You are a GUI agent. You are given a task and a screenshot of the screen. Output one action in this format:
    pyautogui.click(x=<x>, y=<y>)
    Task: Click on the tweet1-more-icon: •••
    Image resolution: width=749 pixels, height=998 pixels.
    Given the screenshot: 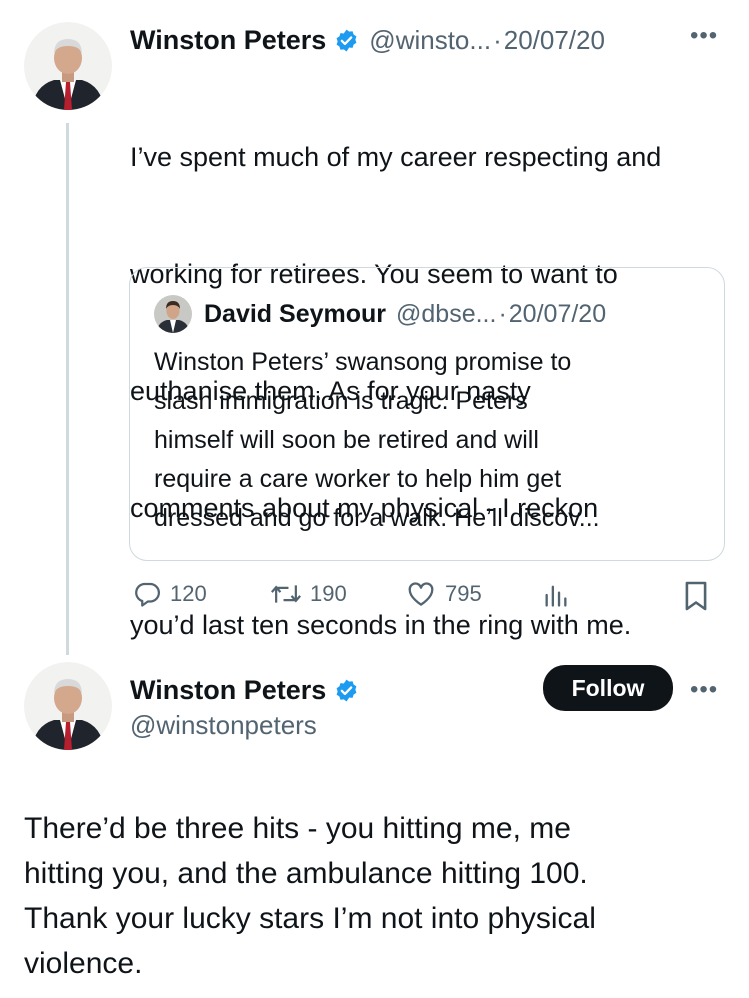 What is the action you would take?
    pyautogui.click(x=704, y=36)
    